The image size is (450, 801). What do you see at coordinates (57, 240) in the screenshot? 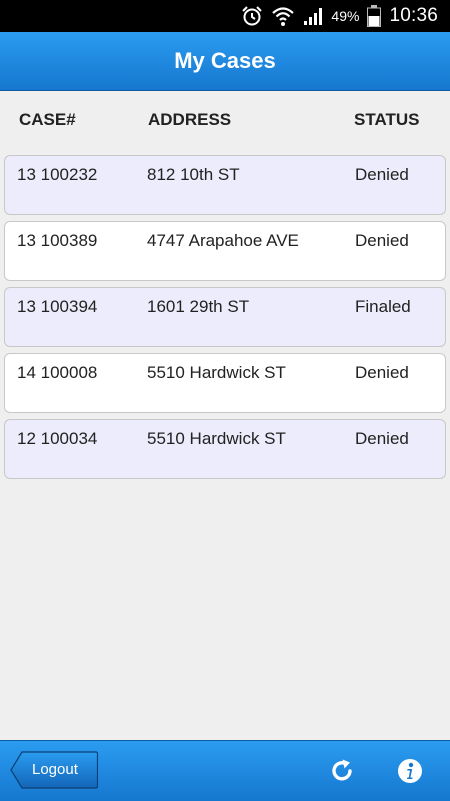
I see `case-number: 13 100389` at bounding box center [57, 240].